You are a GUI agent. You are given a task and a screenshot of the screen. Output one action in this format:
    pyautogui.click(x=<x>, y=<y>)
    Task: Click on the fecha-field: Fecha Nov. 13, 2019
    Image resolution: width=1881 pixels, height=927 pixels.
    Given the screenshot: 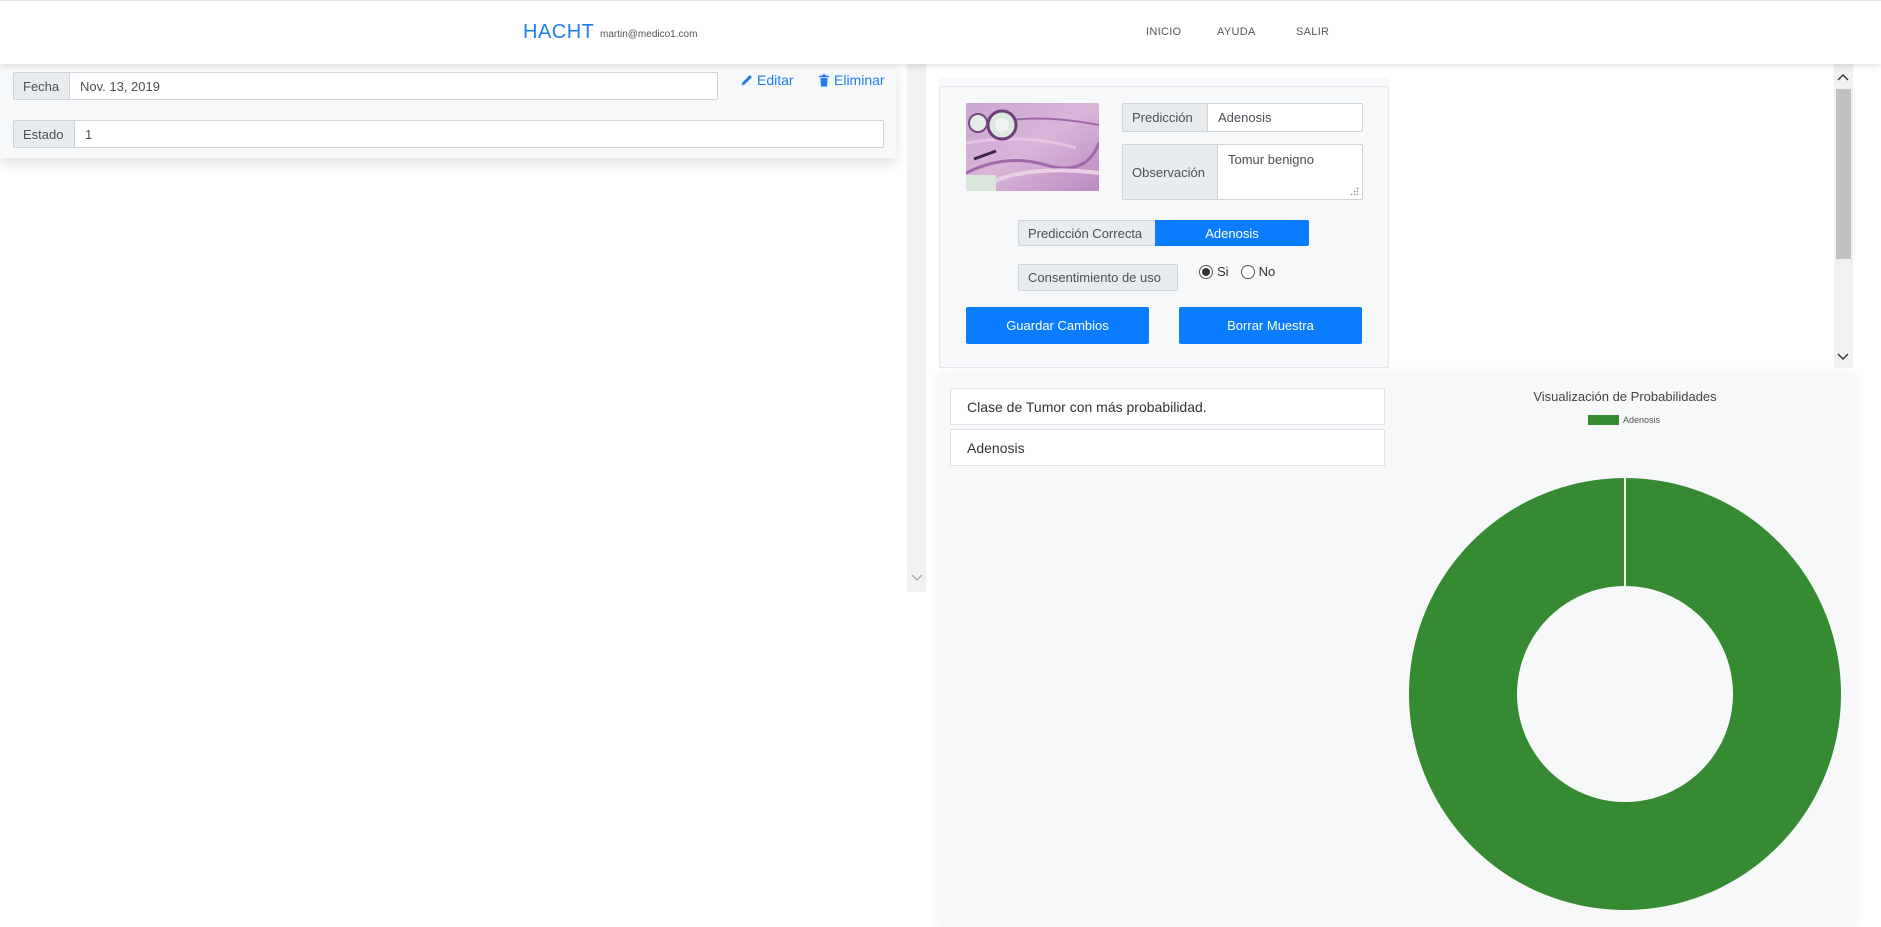 What is the action you would take?
    pyautogui.click(x=365, y=86)
    